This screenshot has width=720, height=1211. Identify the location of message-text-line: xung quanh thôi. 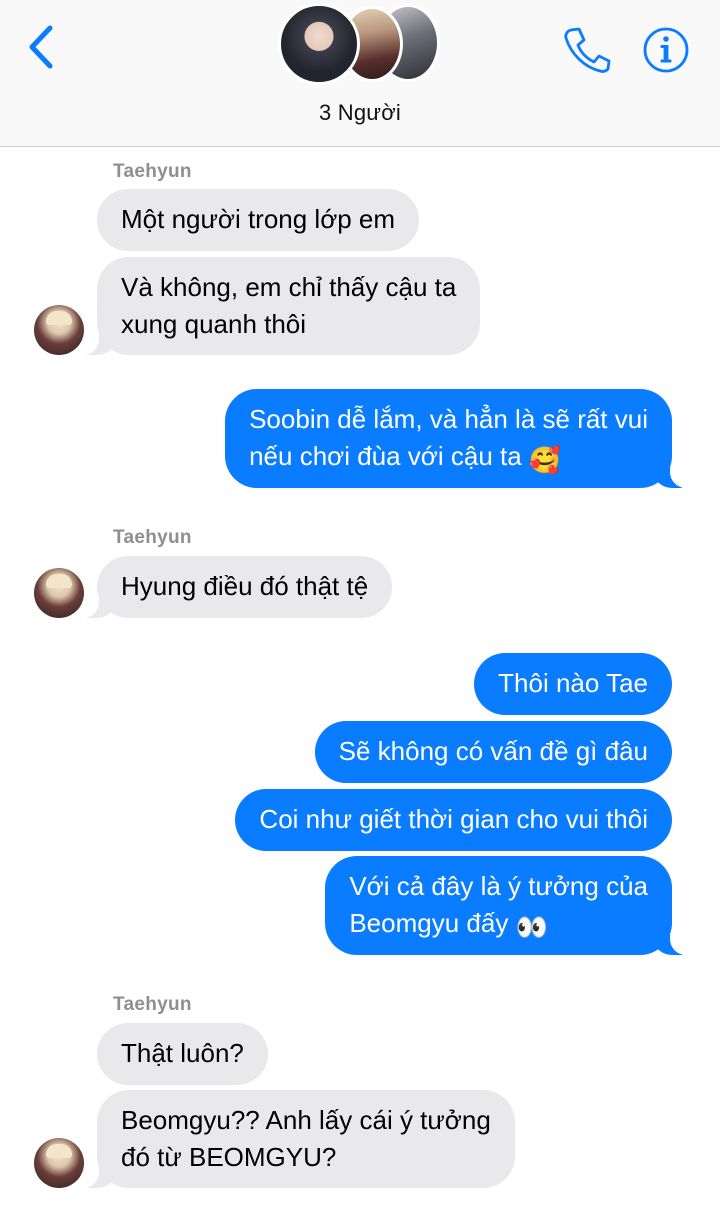
(214, 324).